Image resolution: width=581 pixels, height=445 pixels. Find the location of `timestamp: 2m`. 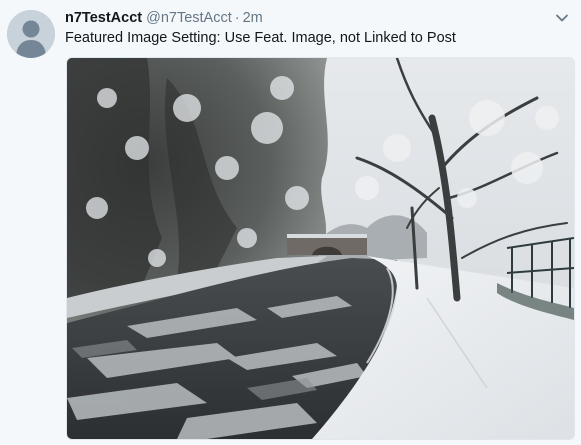

timestamp: 2m is located at coordinates (253, 18).